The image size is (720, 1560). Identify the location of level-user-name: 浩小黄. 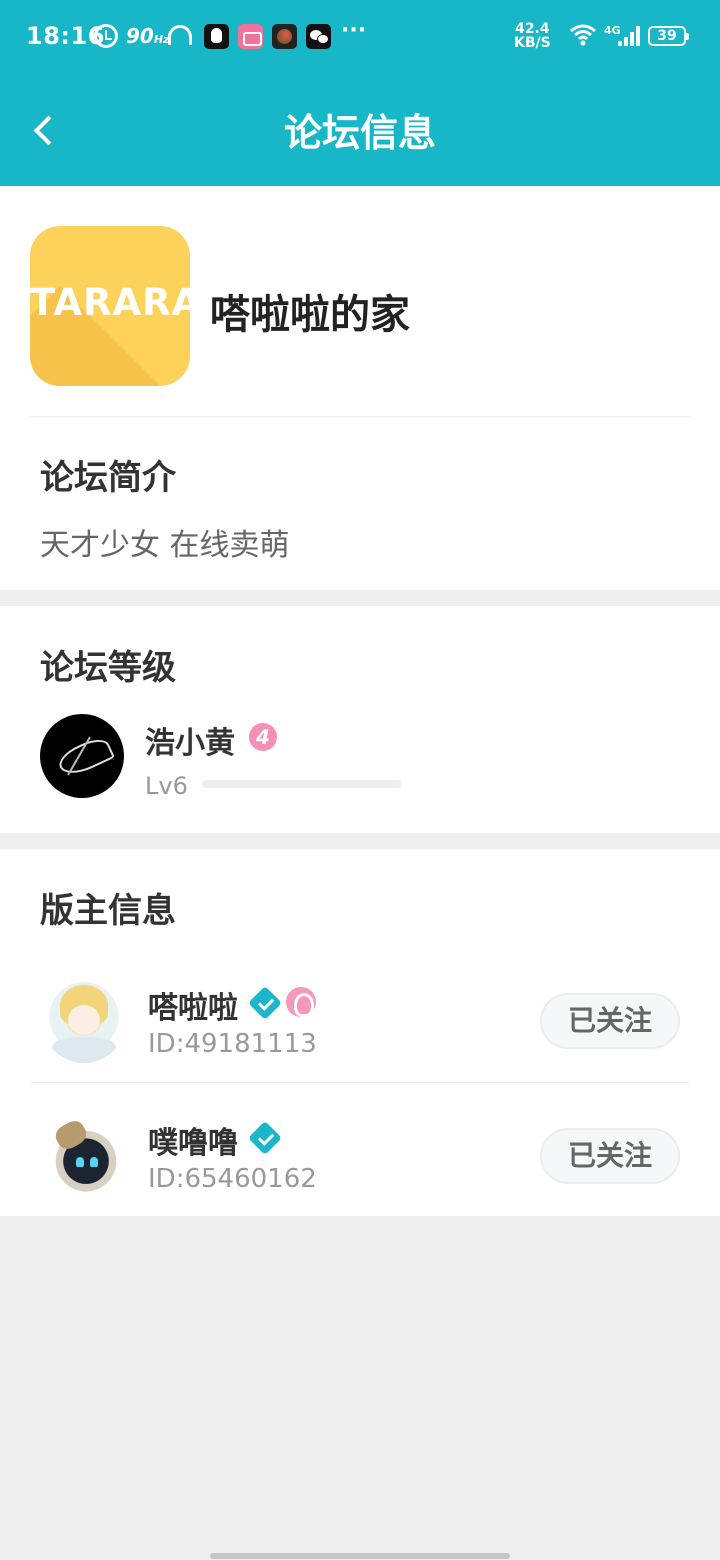
(190, 740).